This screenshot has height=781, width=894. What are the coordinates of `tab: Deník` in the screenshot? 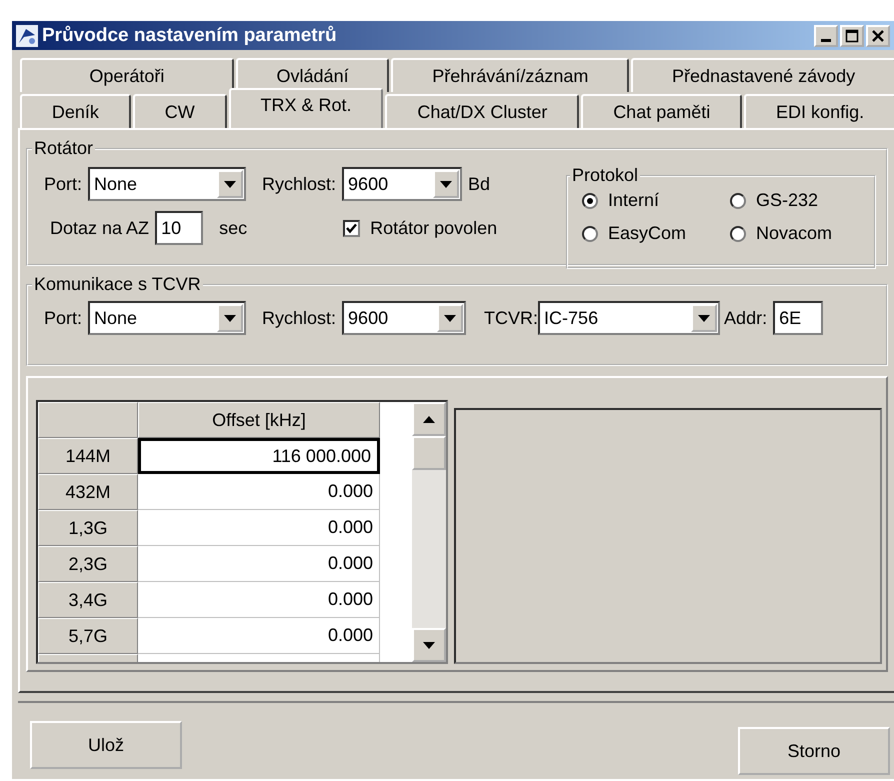 It's located at (75, 111).